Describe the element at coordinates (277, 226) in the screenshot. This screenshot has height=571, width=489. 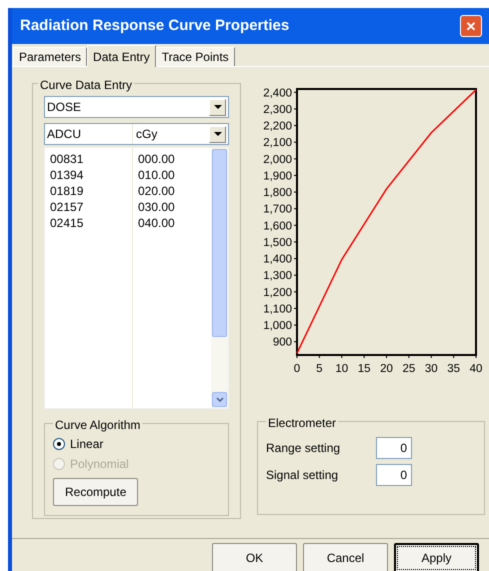
I see `y-tick-label: 1,600` at that location.